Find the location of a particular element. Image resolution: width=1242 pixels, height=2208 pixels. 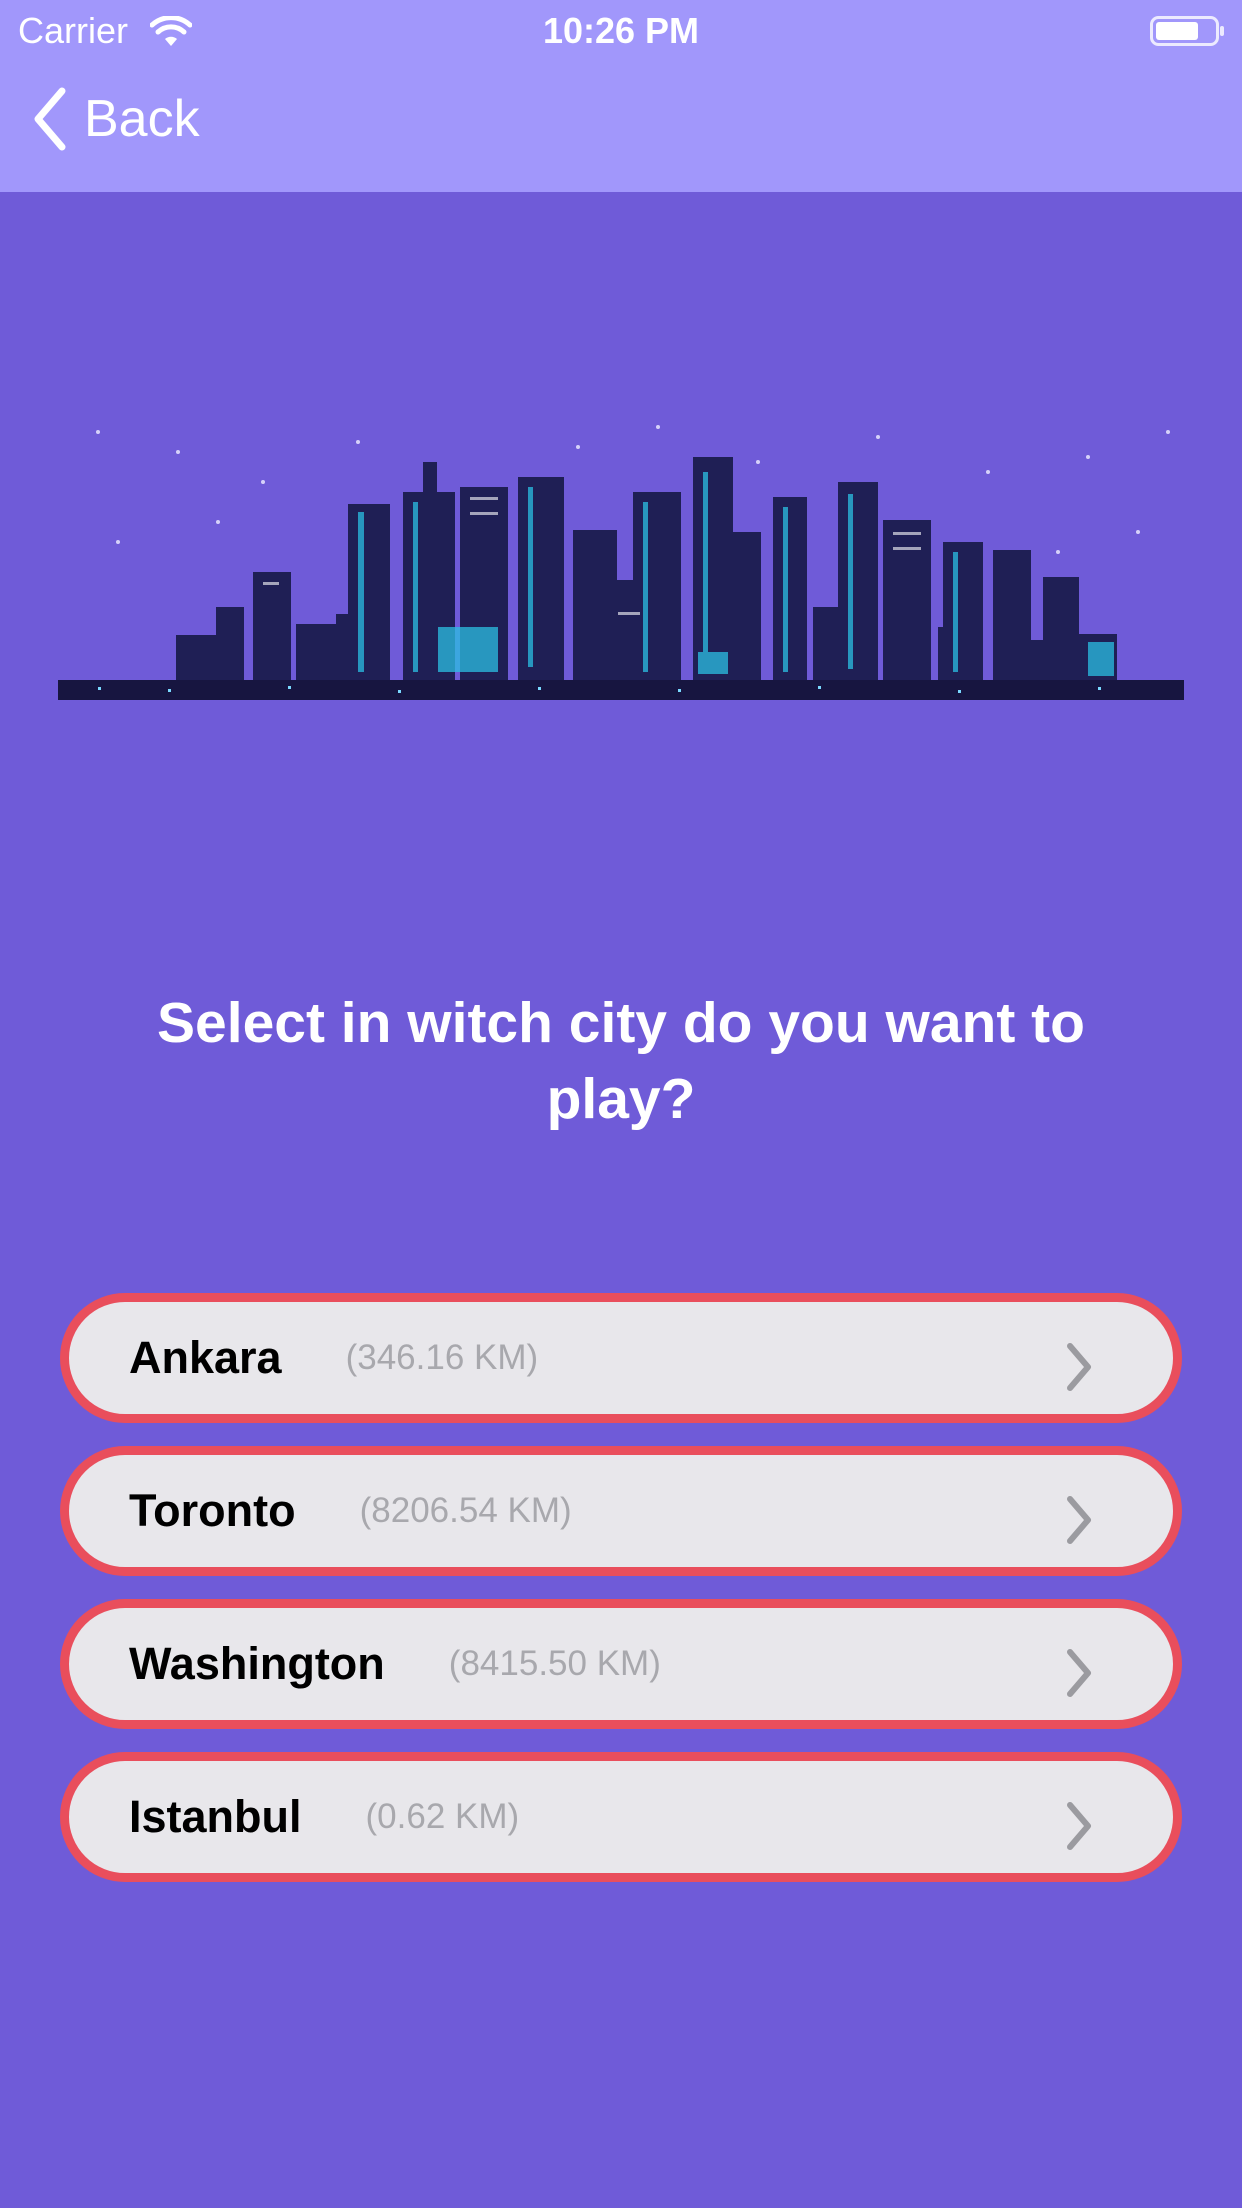

back-label: Back is located at coordinates (142, 119).